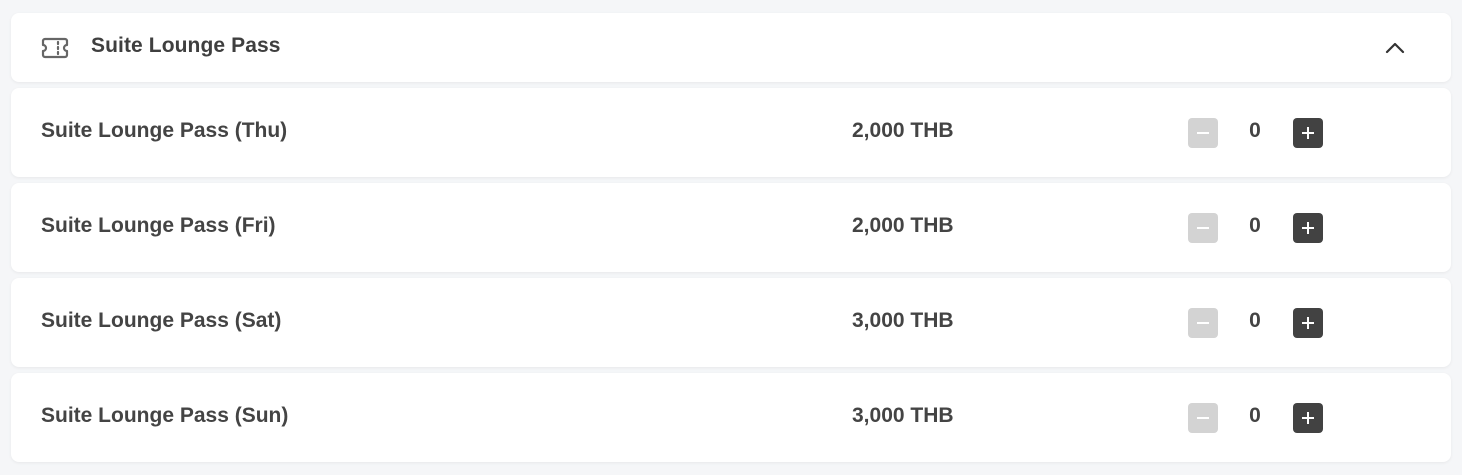  I want to click on chevron-up-icon, so click(1395, 48).